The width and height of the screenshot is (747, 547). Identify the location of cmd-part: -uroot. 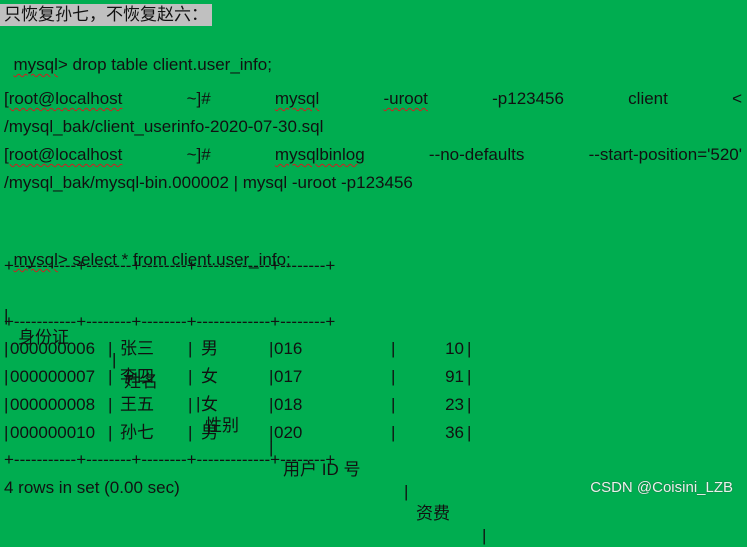
(405, 98).